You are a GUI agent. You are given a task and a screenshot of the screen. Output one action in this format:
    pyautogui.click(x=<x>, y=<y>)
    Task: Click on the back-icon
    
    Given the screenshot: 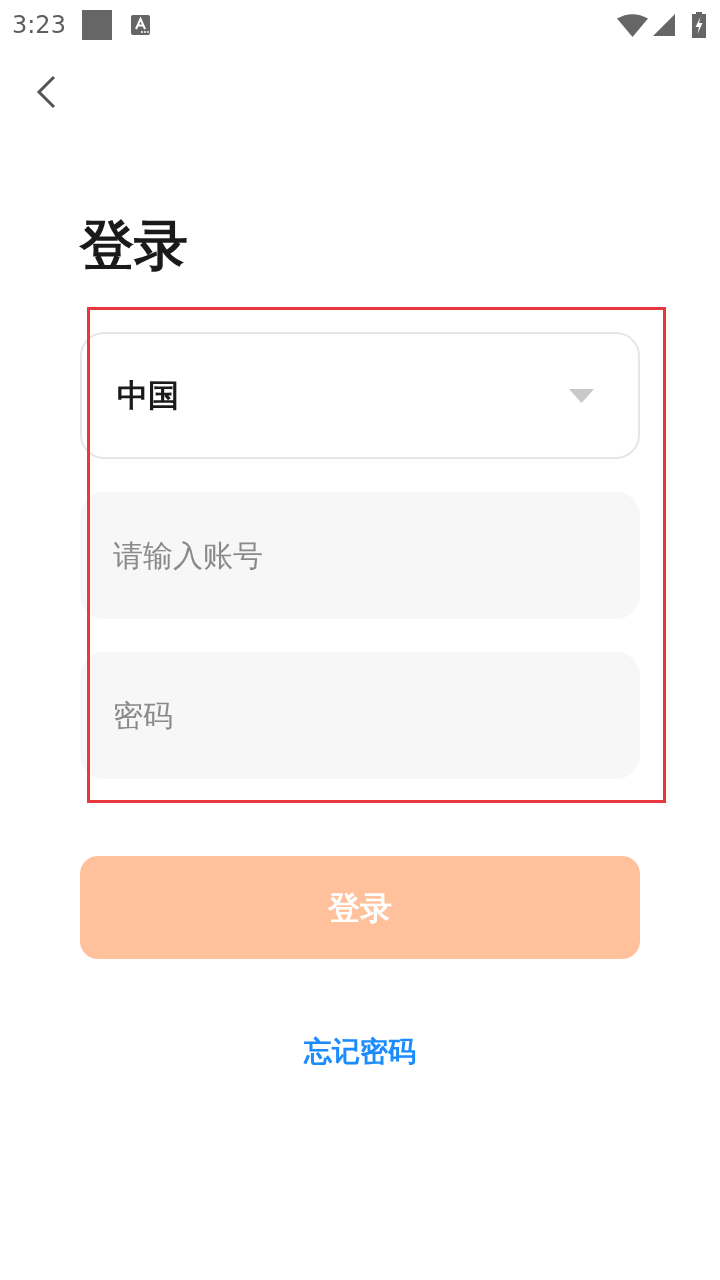 What is the action you would take?
    pyautogui.click(x=46, y=92)
    